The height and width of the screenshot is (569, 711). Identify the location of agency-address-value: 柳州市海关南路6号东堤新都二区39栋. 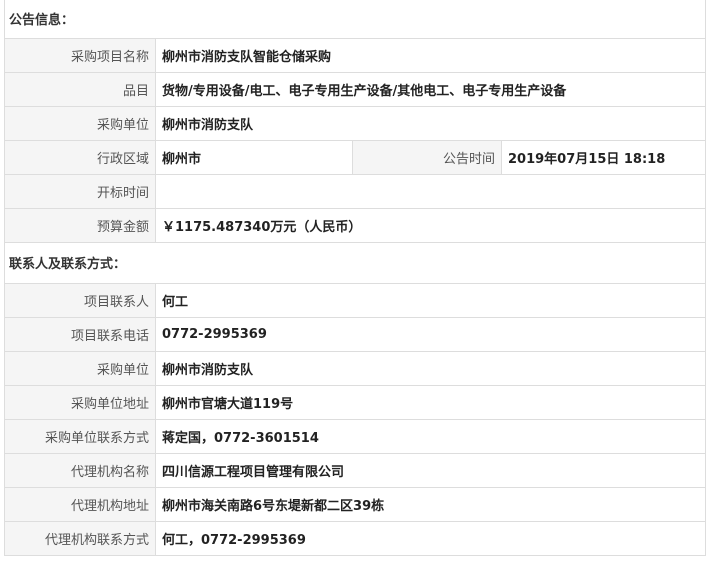
(430, 504).